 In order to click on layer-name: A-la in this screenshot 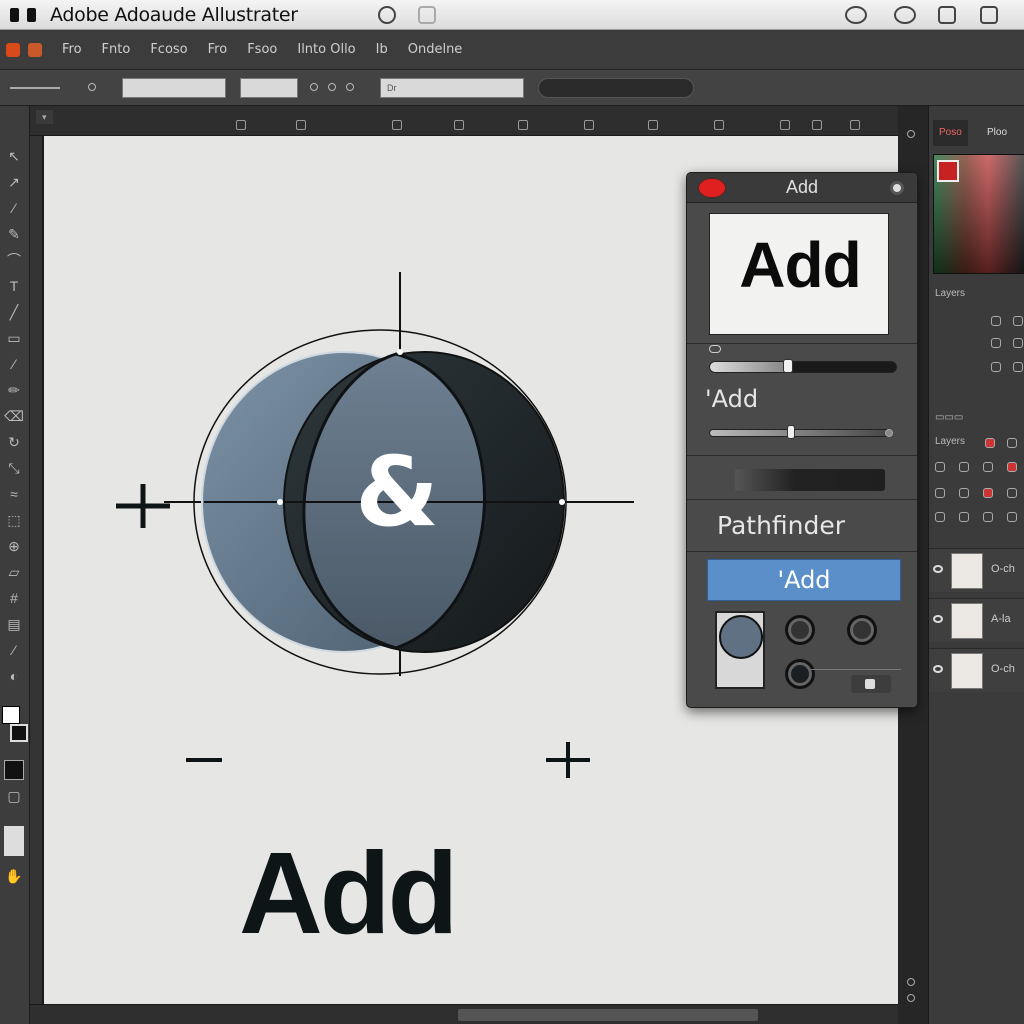, I will do `click(1001, 619)`.